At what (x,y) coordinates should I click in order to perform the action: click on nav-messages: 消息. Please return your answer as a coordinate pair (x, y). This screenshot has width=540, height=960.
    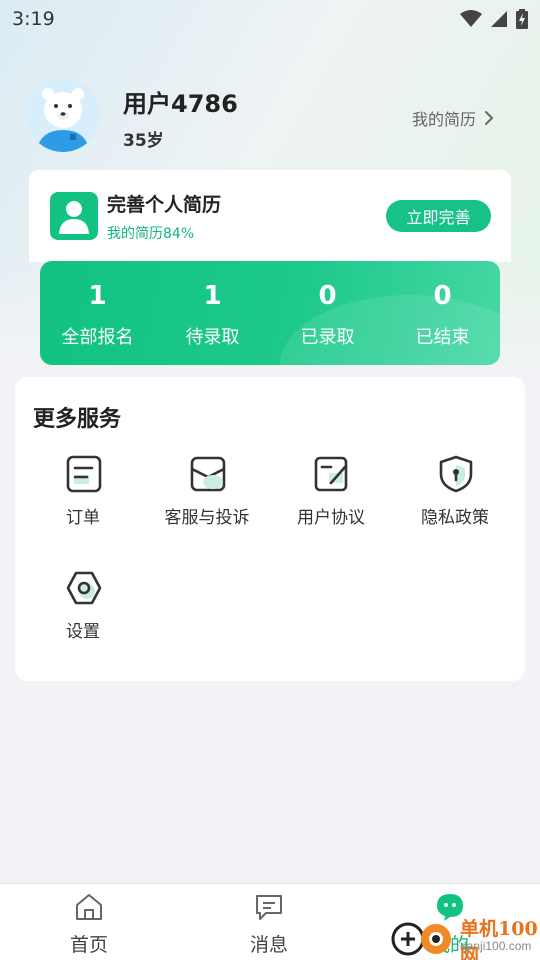
    Looking at the image, I should click on (269, 924).